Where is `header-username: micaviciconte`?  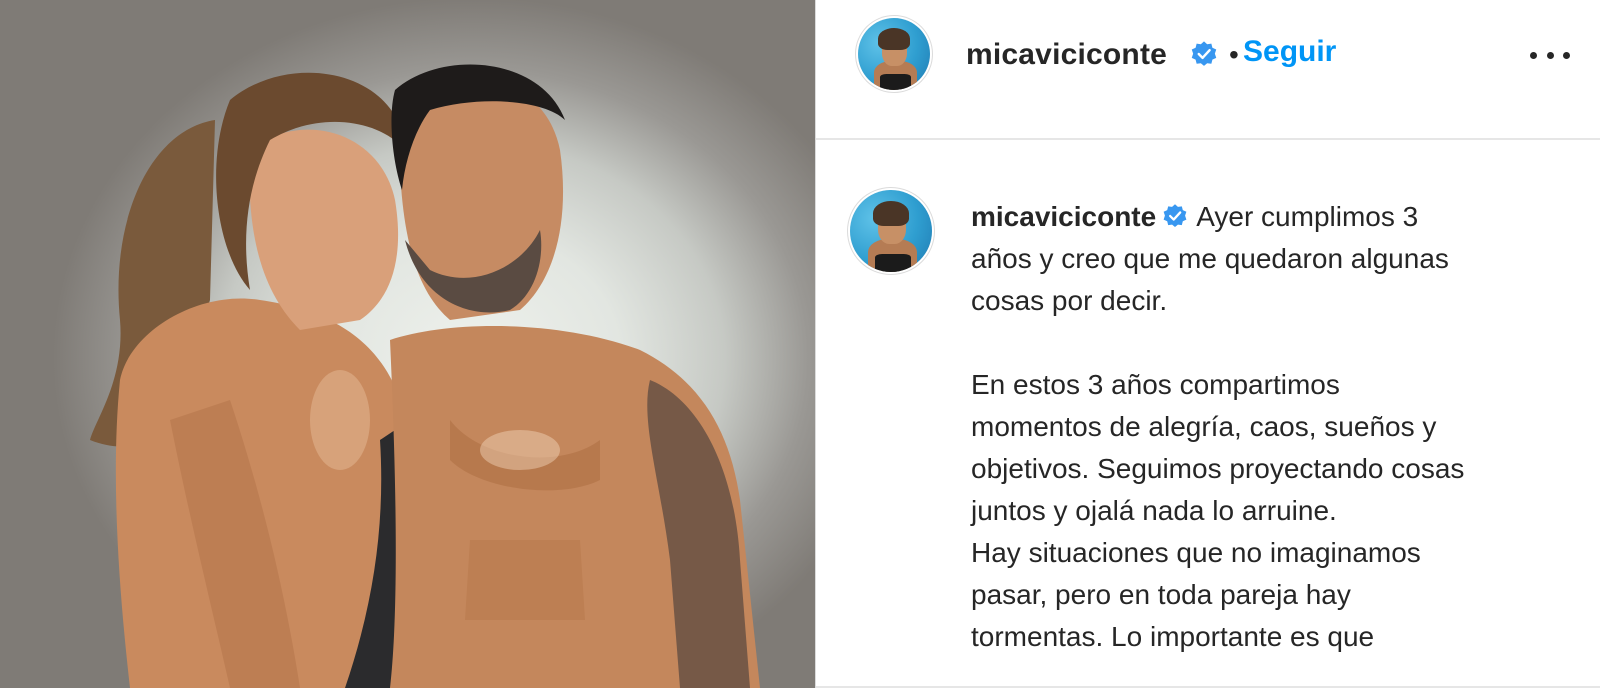 header-username: micaviciconte is located at coordinates (1066, 55).